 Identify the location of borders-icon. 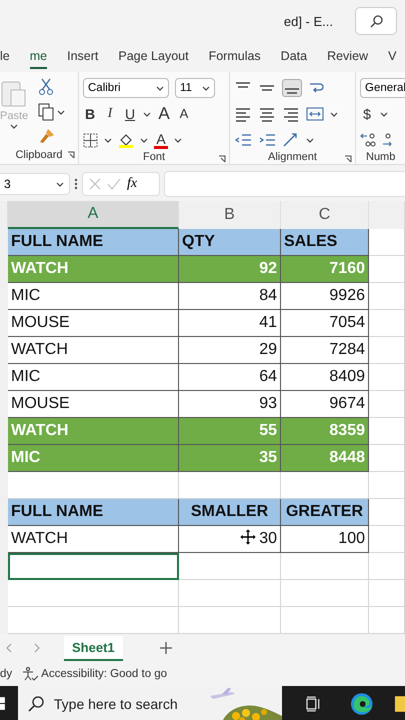
(90, 140).